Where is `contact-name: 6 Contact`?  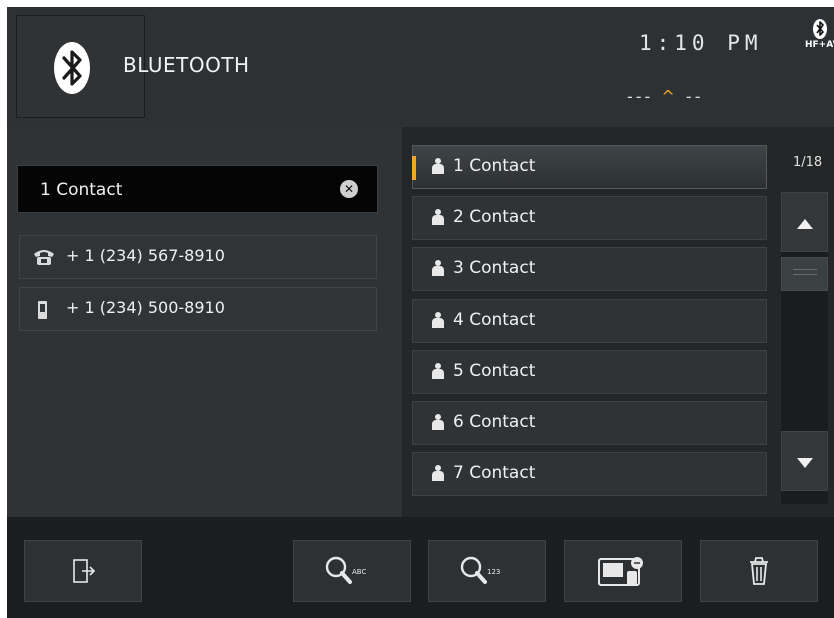 contact-name: 6 Contact is located at coordinates (494, 422).